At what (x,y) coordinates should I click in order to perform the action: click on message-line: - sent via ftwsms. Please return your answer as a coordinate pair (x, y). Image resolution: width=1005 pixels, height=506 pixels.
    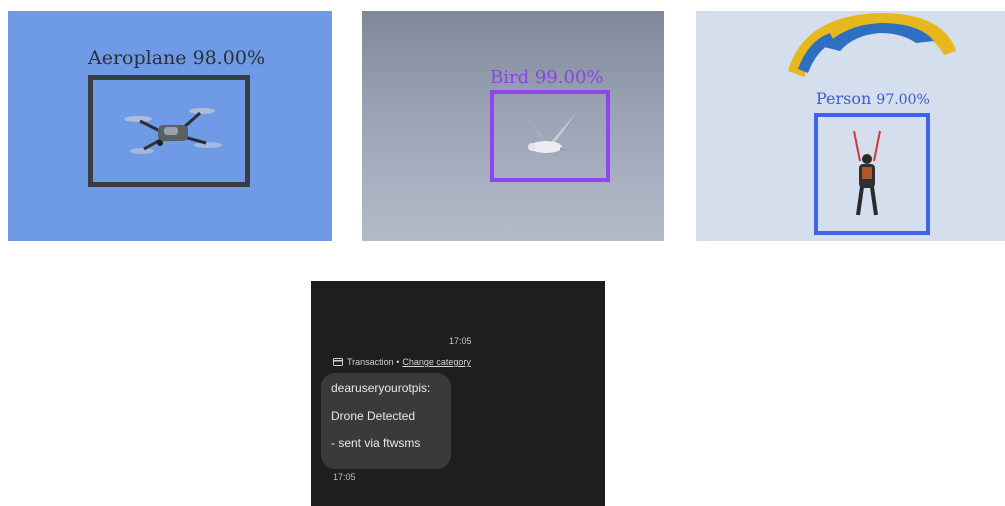
    Looking at the image, I should click on (376, 443).